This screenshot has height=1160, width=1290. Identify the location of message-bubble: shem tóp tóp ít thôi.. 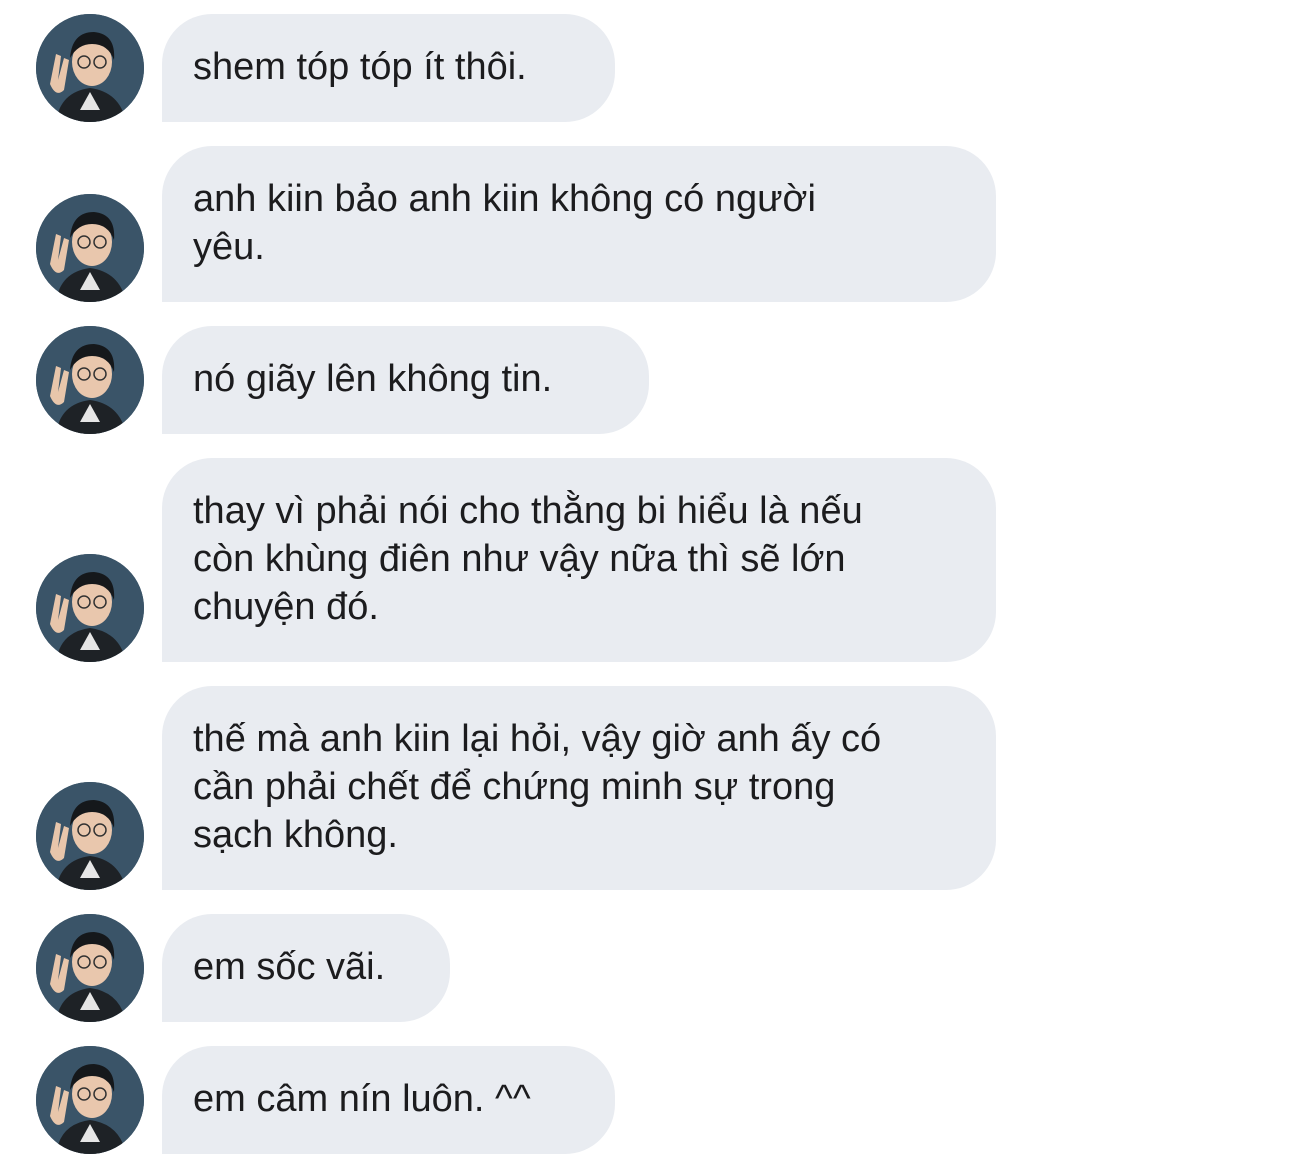
(388, 68).